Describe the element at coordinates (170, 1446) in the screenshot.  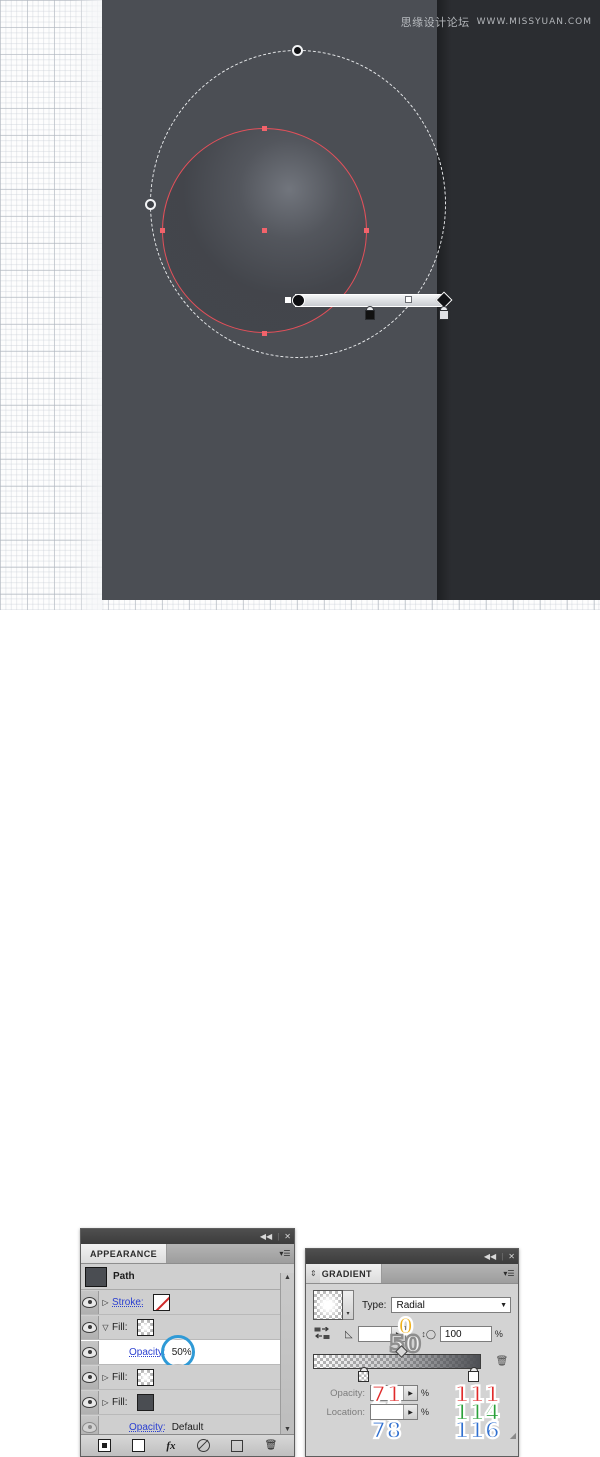
I see `add-new-effect-icon: fx` at that location.